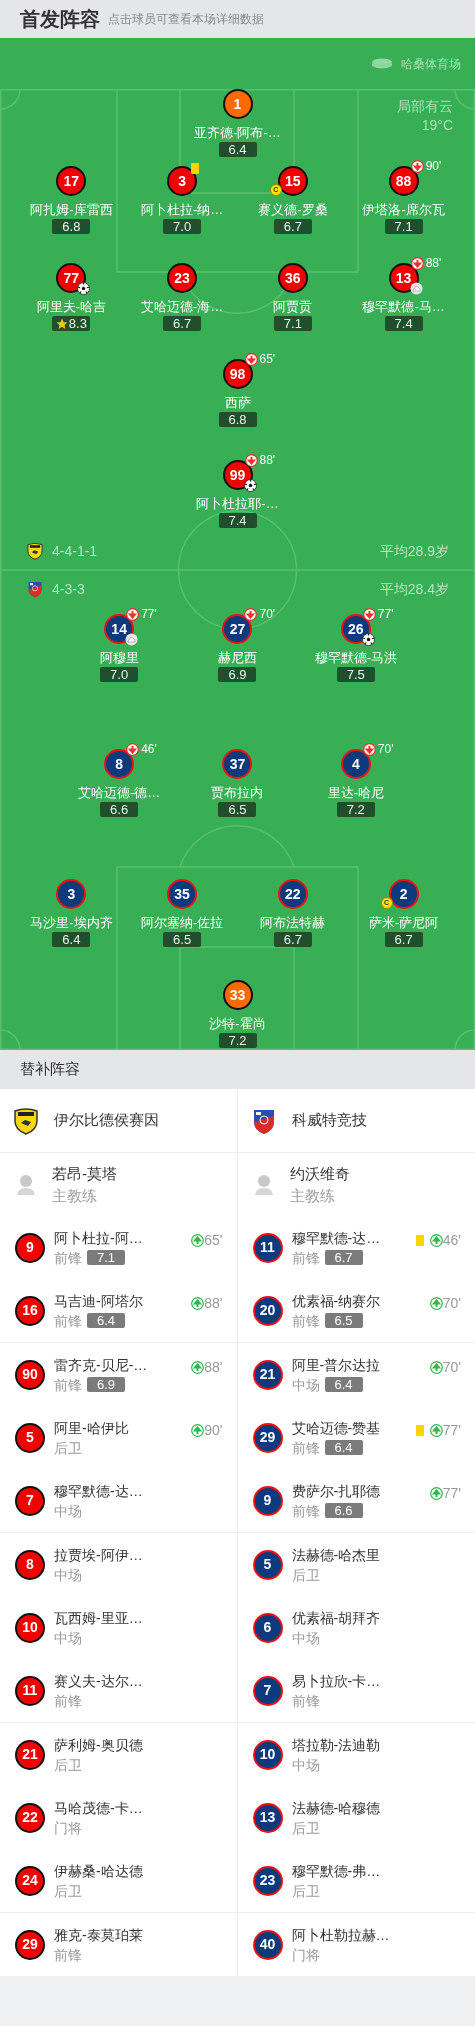  Describe the element at coordinates (267, 1310) in the screenshot. I see `player-number: 20` at that location.